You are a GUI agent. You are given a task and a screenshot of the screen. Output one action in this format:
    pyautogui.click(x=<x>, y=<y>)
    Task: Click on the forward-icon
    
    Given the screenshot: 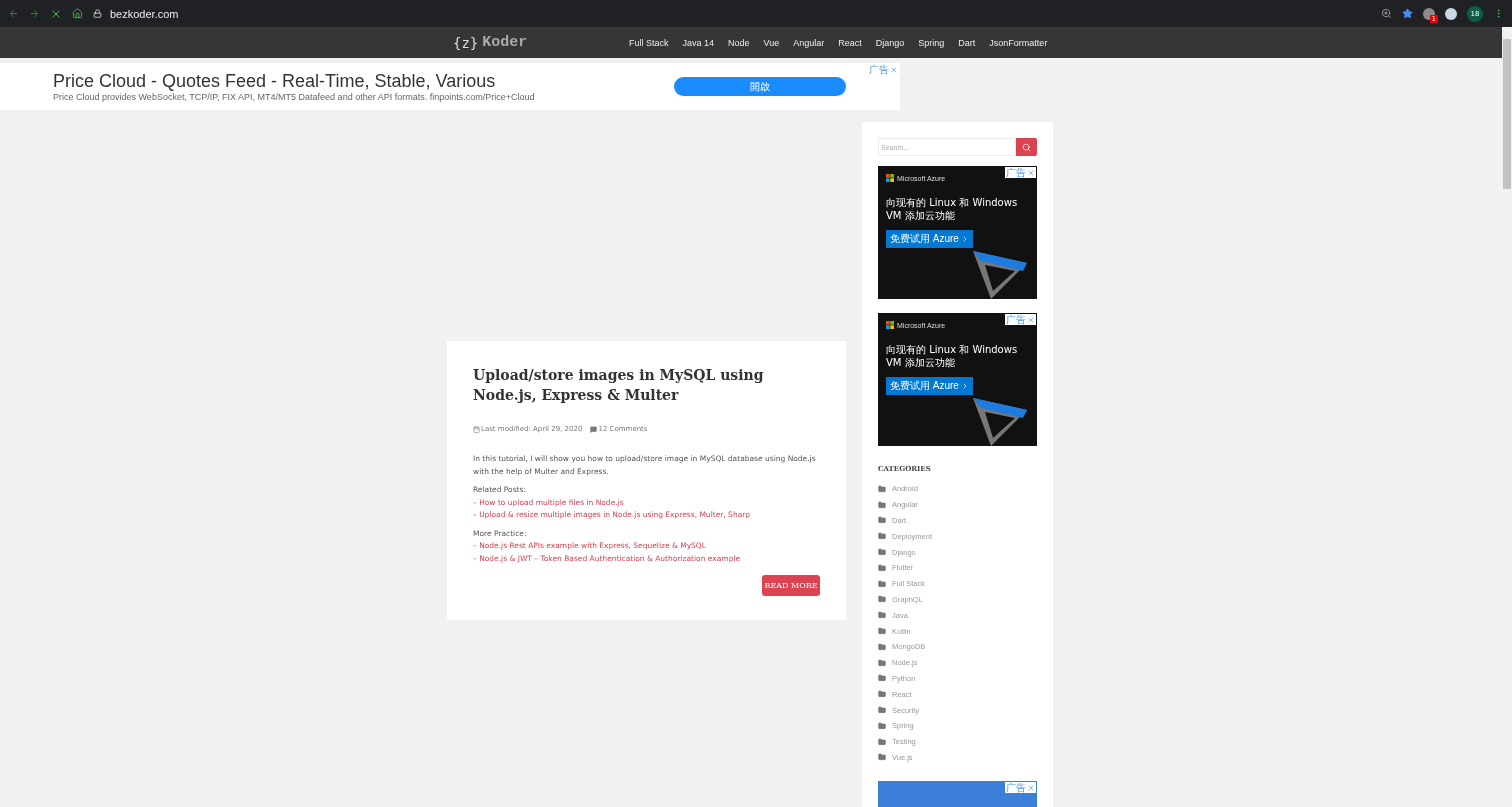 What is the action you would take?
    pyautogui.click(x=34, y=13)
    